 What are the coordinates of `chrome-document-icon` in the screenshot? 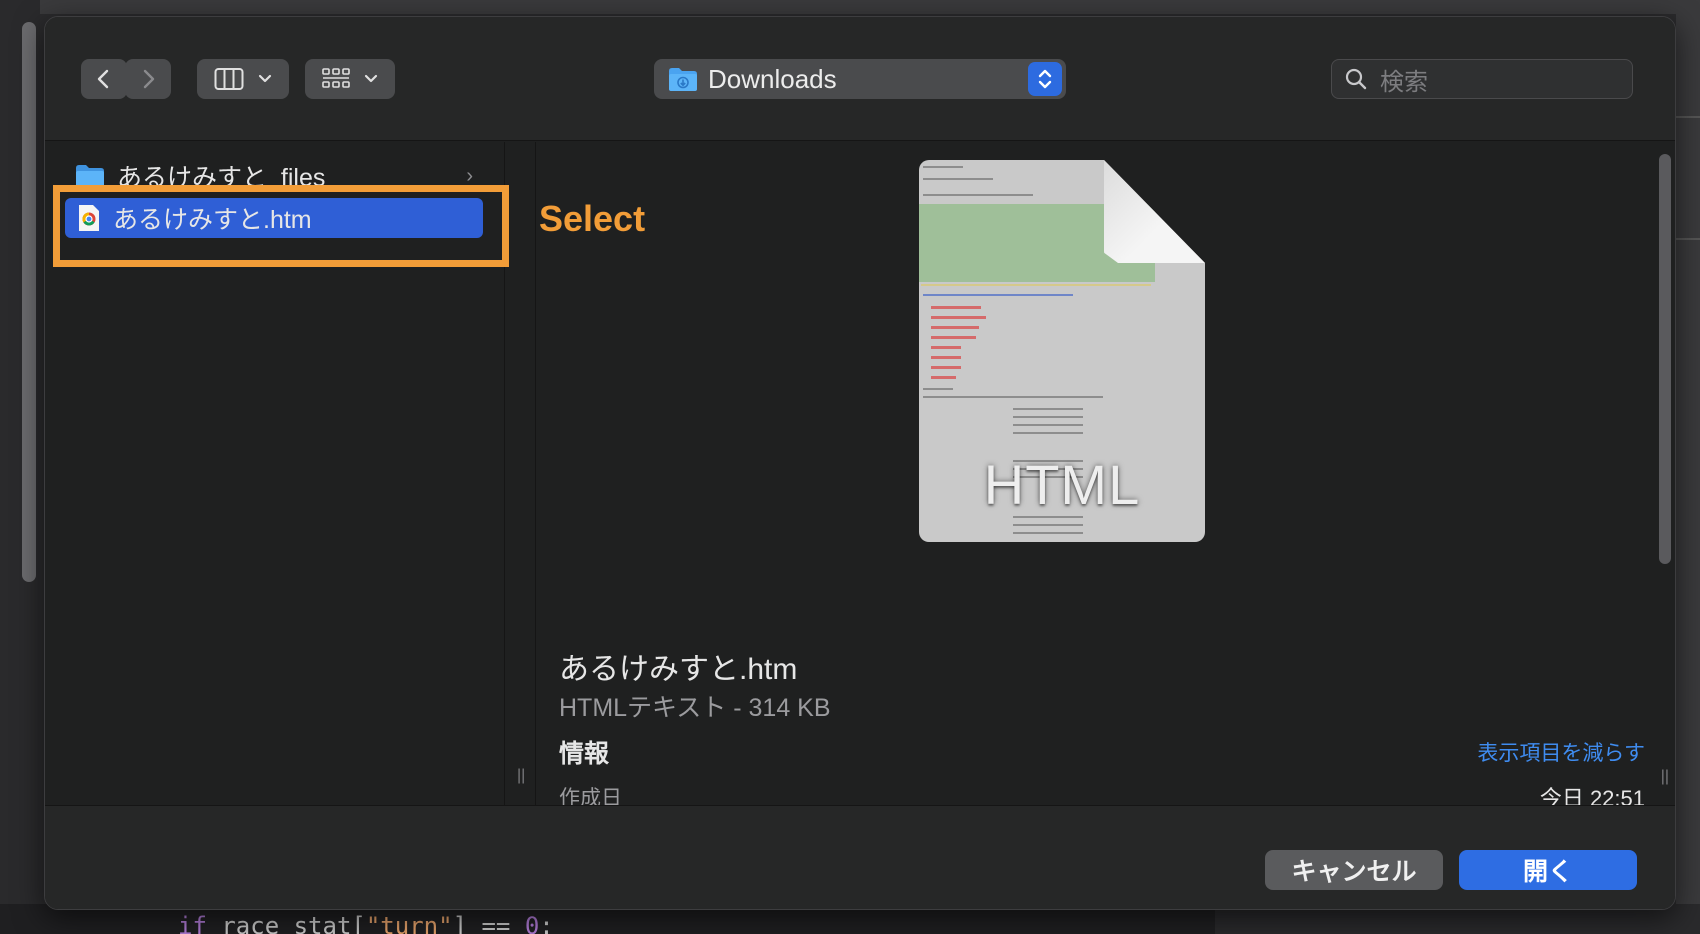 It's located at (89, 218).